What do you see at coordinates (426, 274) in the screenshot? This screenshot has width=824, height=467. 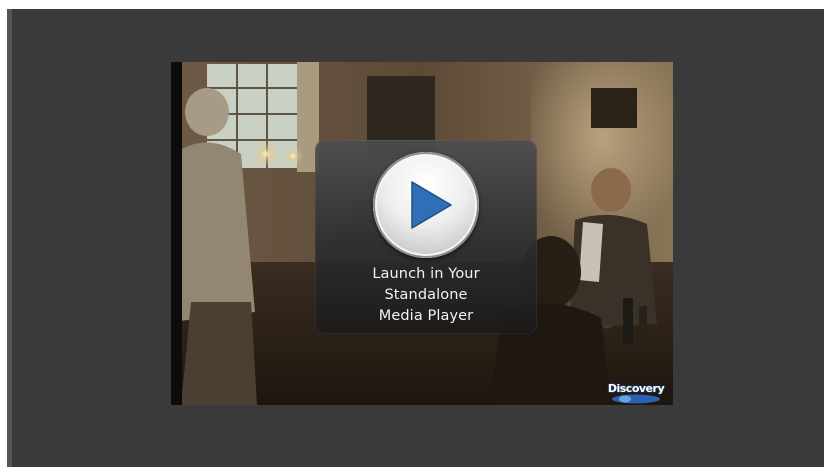 I see `launch-label-line-1: Launch in Your` at bounding box center [426, 274].